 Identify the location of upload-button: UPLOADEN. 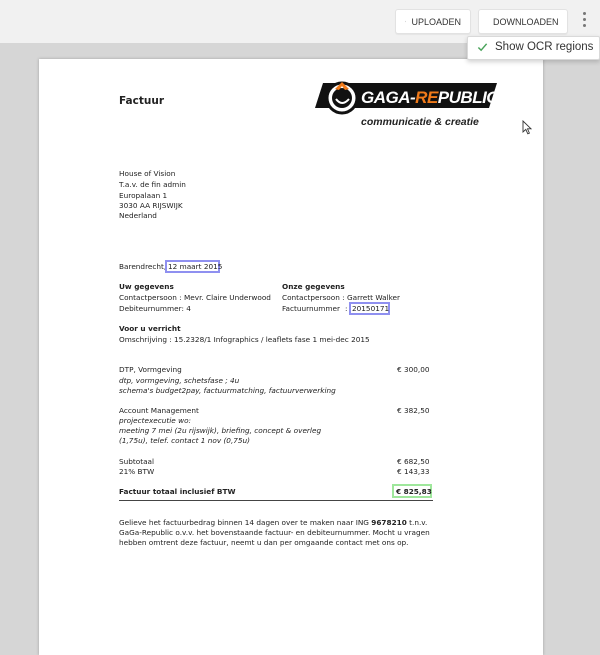
(433, 21).